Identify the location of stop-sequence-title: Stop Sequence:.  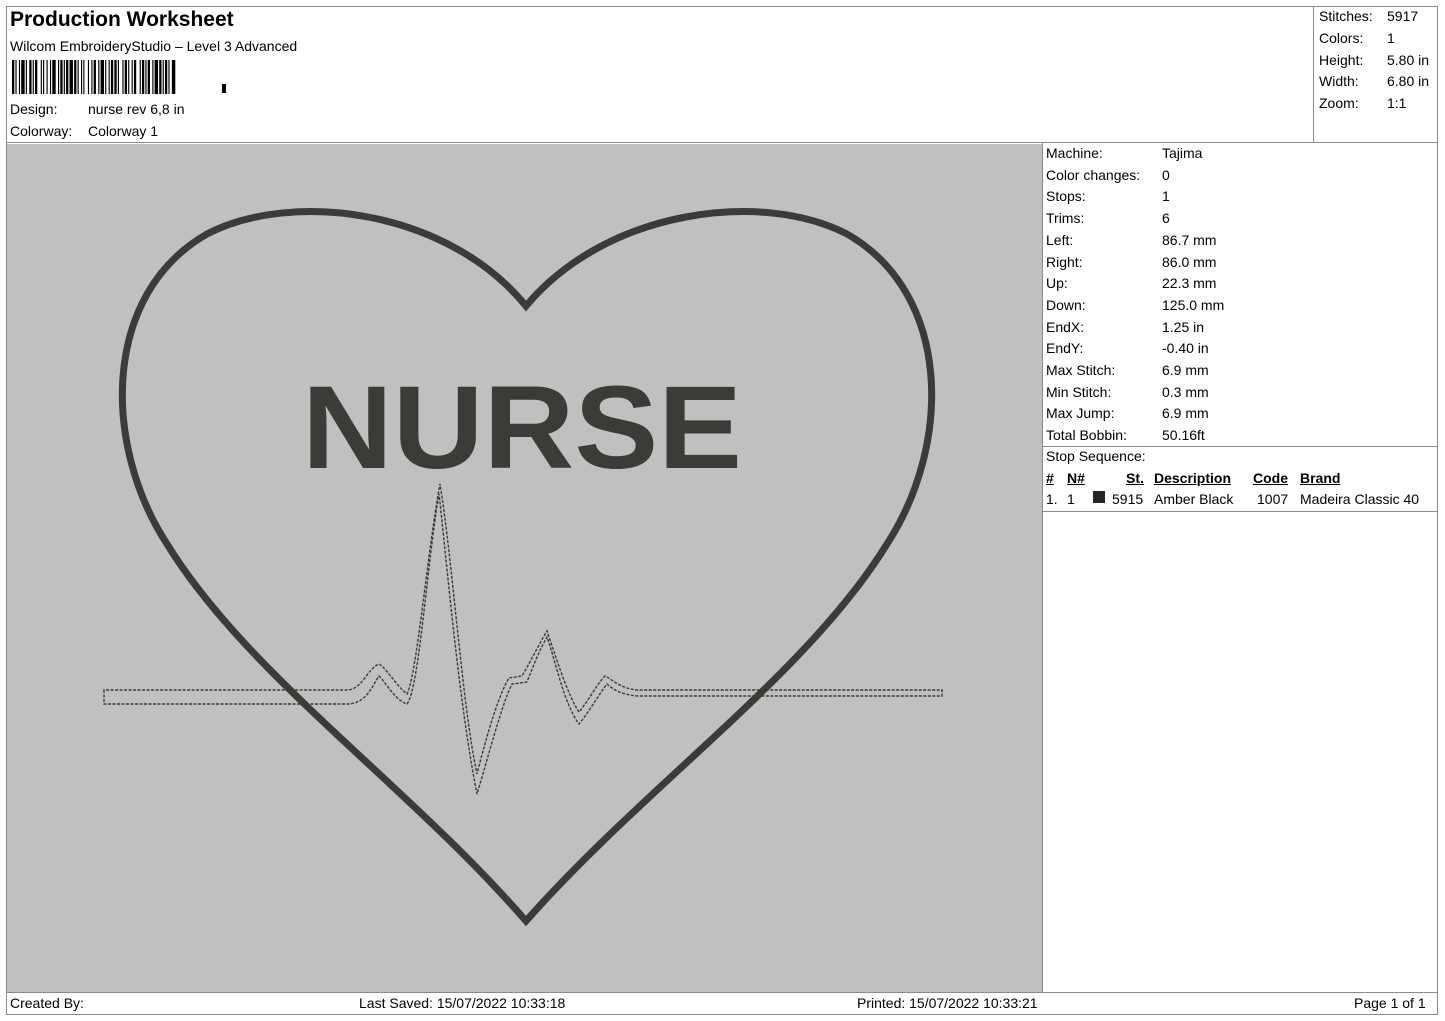
(1096, 456).